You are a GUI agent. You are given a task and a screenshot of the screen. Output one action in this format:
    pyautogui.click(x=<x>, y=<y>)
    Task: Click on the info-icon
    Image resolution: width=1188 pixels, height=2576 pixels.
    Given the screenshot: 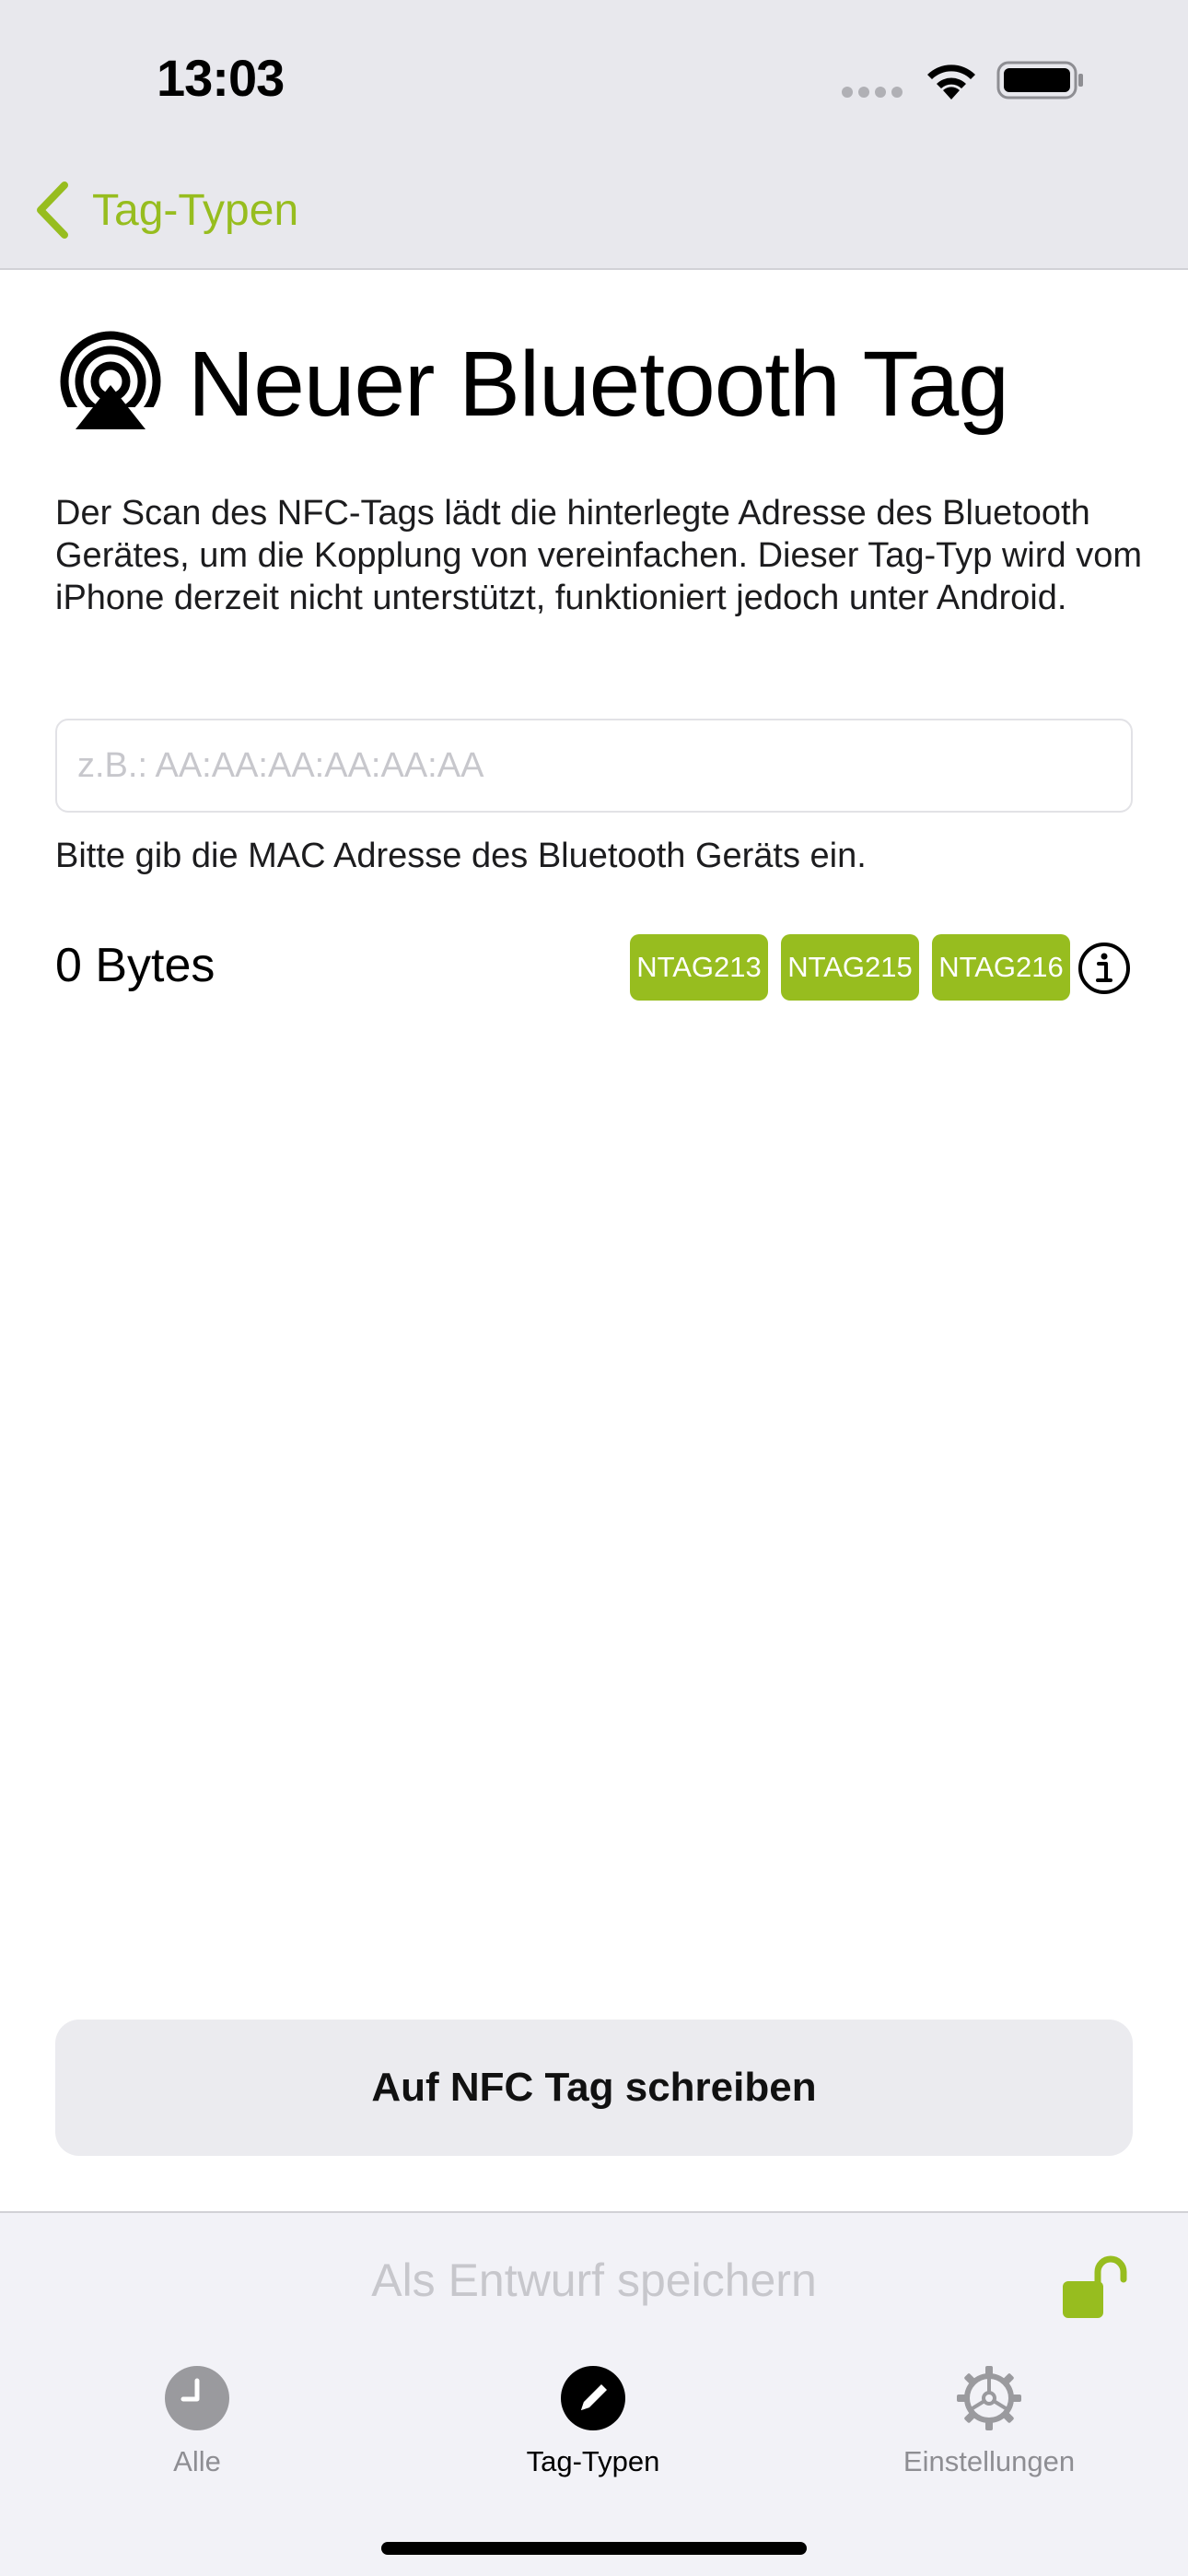 What is the action you would take?
    pyautogui.click(x=1104, y=968)
    